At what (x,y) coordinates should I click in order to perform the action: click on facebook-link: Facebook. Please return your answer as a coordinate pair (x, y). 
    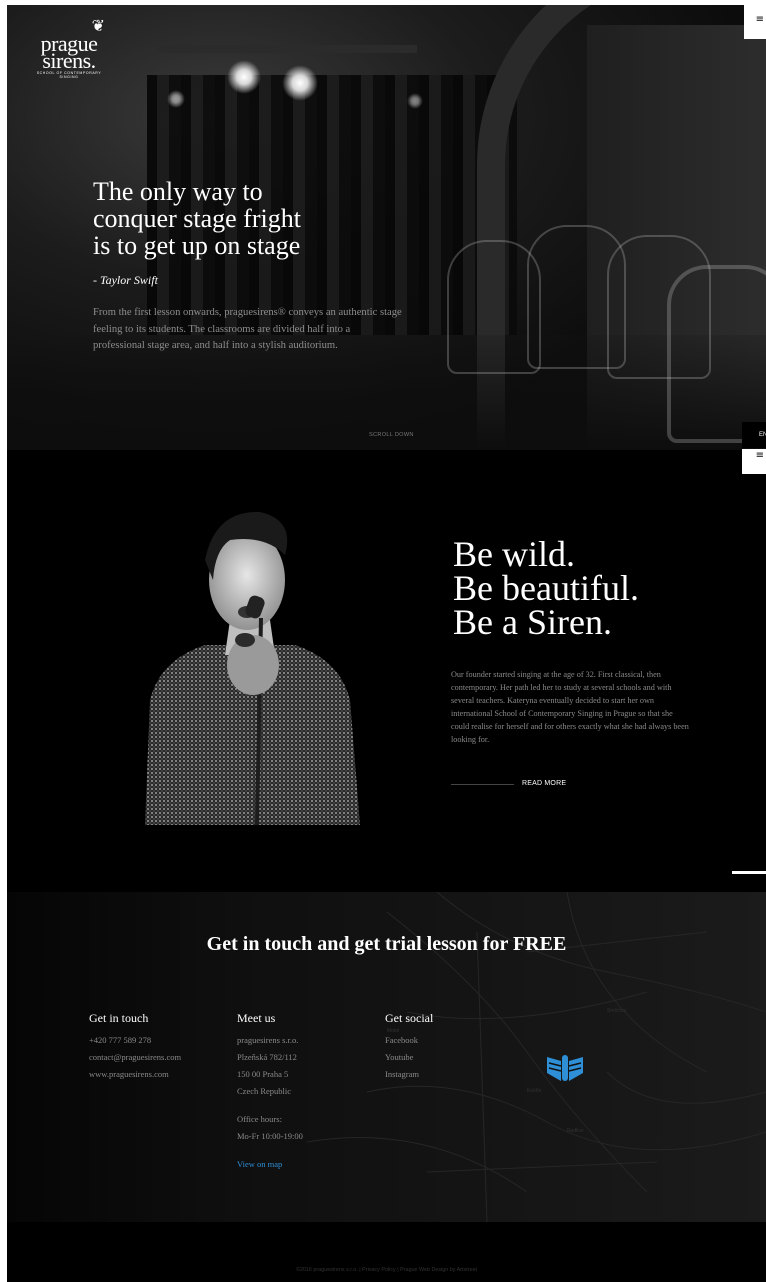
    Looking at the image, I should click on (401, 1040).